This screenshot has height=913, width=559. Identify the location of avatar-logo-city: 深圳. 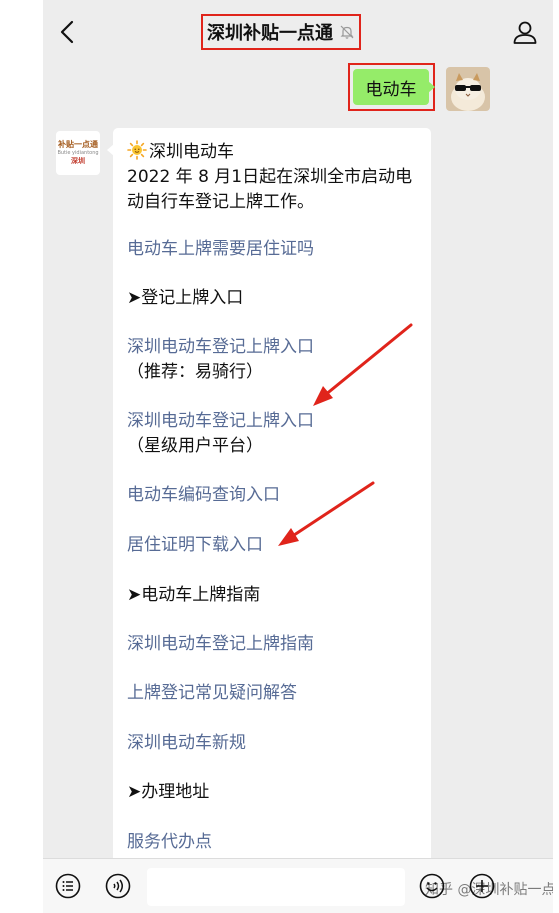
(78, 161).